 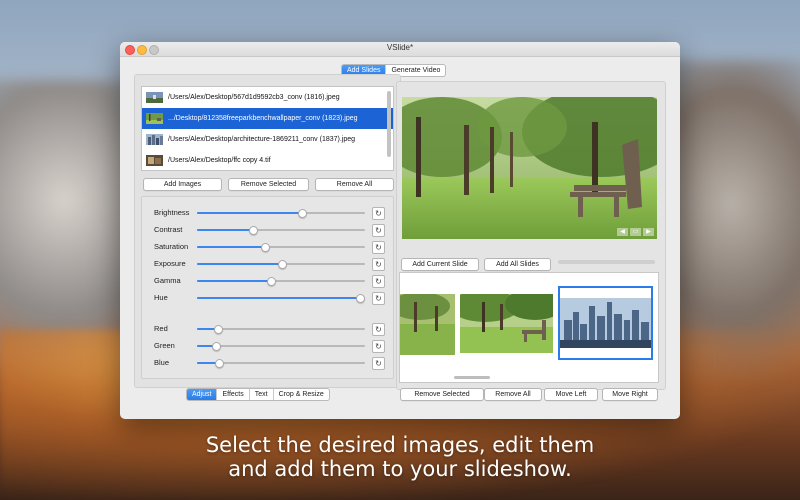 What do you see at coordinates (281, 346) in the screenshot?
I see `green-slider` at bounding box center [281, 346].